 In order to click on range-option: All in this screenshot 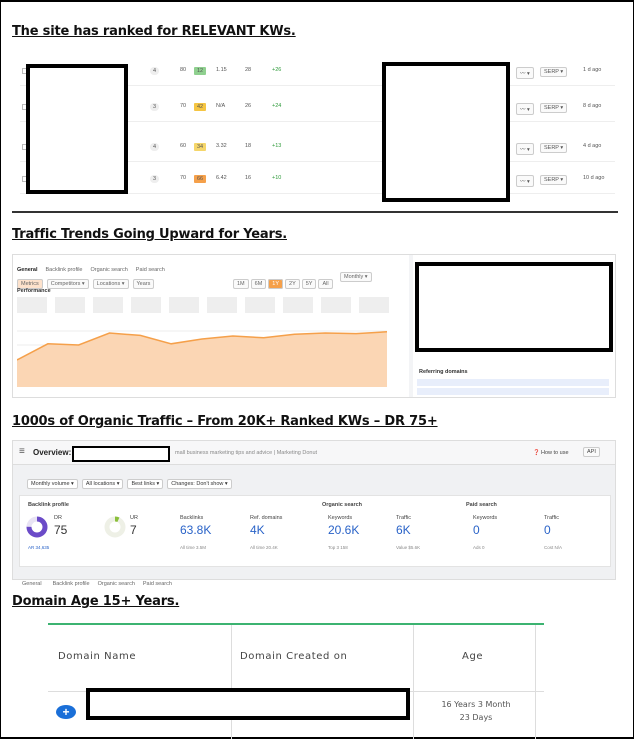, I will do `click(325, 284)`.